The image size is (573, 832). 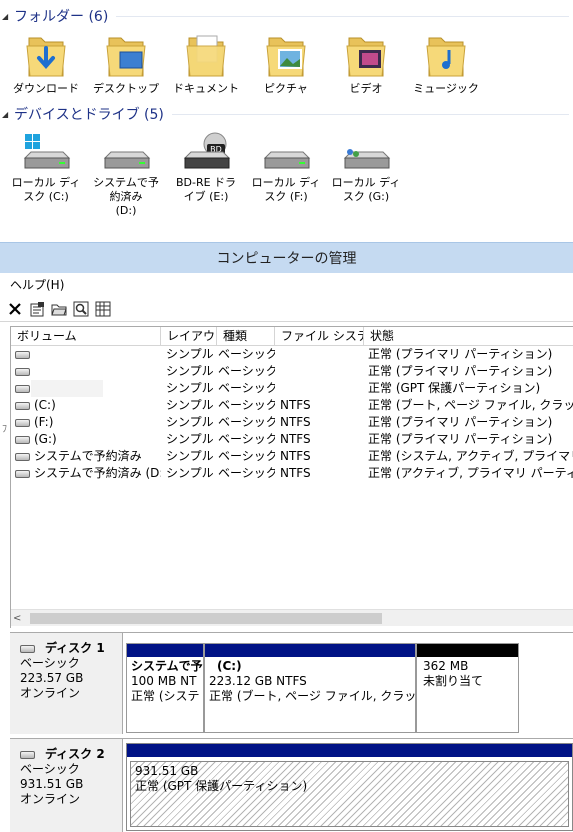 I want to click on table-row: (F:) シンプル ベーシック NTFS 正常 (プライマリ パーティション), so click(x=292, y=422).